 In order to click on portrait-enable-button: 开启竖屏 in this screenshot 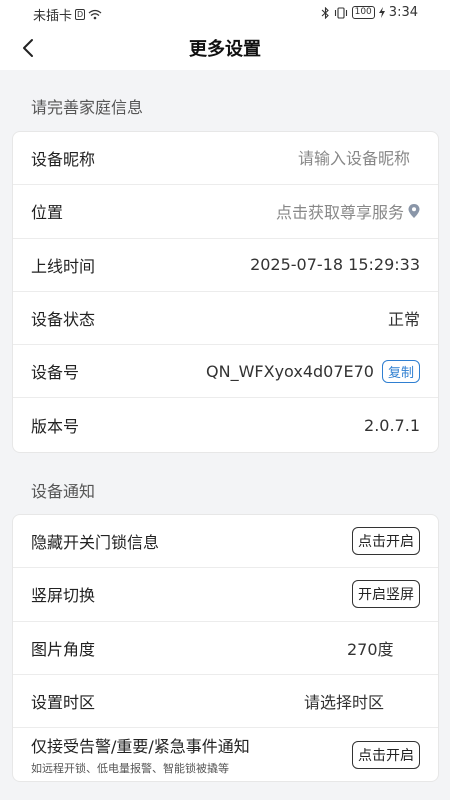, I will do `click(386, 594)`.